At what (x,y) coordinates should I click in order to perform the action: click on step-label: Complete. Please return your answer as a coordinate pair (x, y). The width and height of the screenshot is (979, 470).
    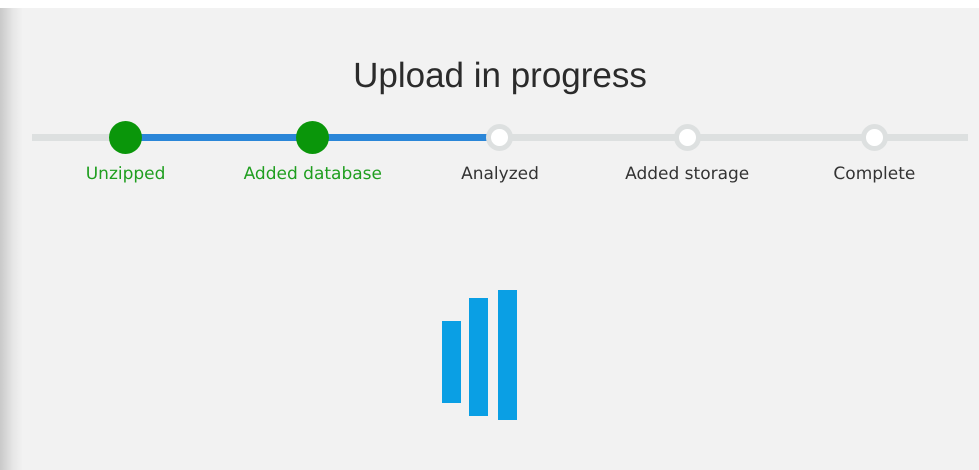
    Looking at the image, I should click on (874, 174).